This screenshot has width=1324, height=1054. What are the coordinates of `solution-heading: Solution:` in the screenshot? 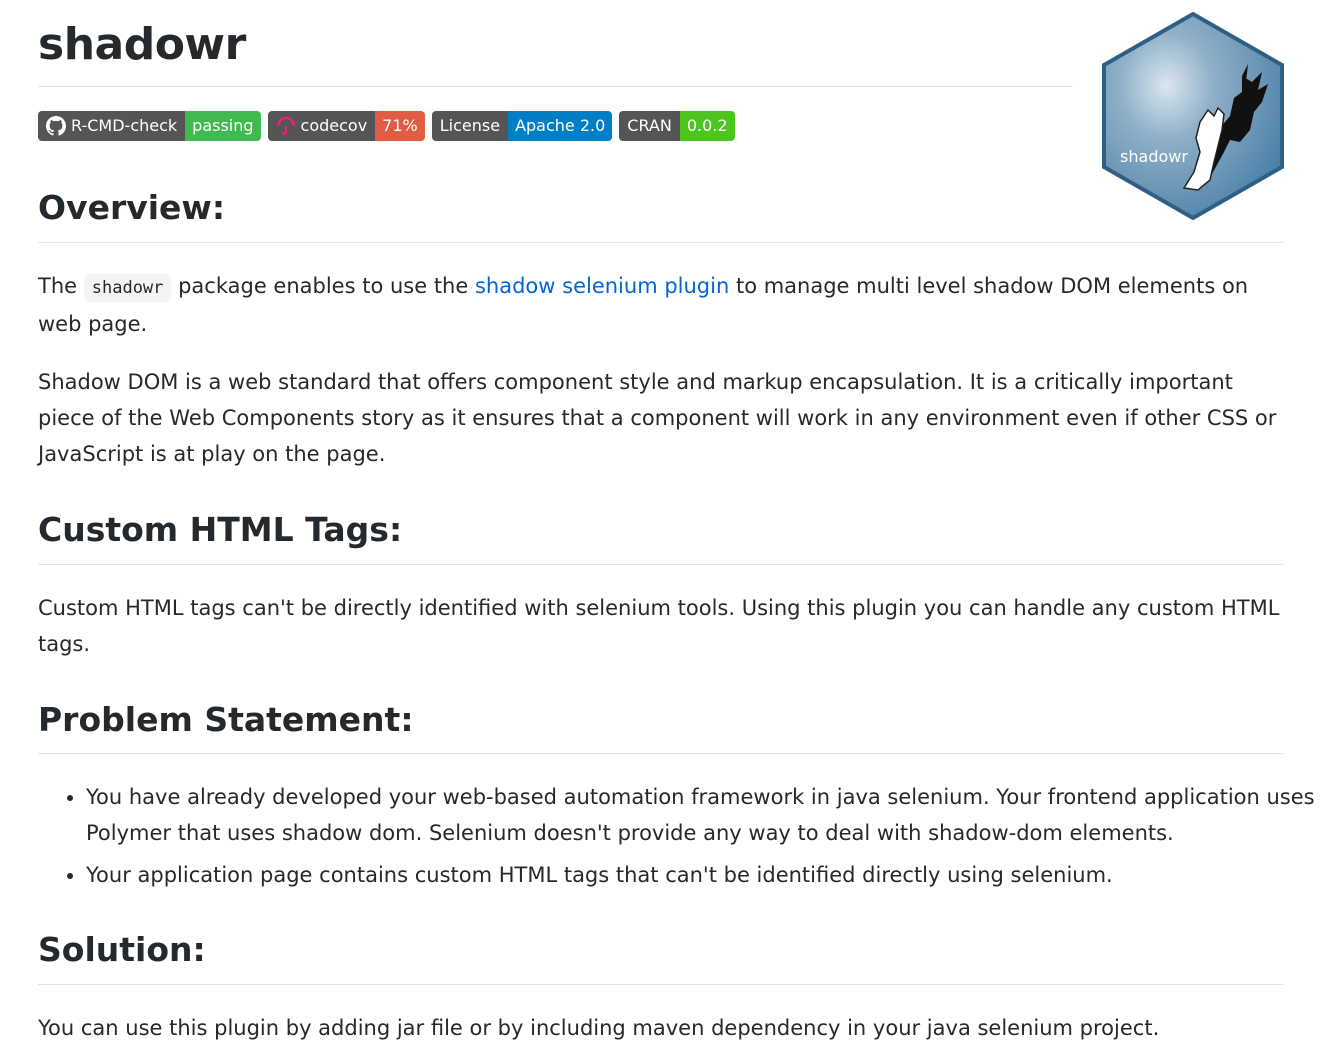 It's located at (122, 949).